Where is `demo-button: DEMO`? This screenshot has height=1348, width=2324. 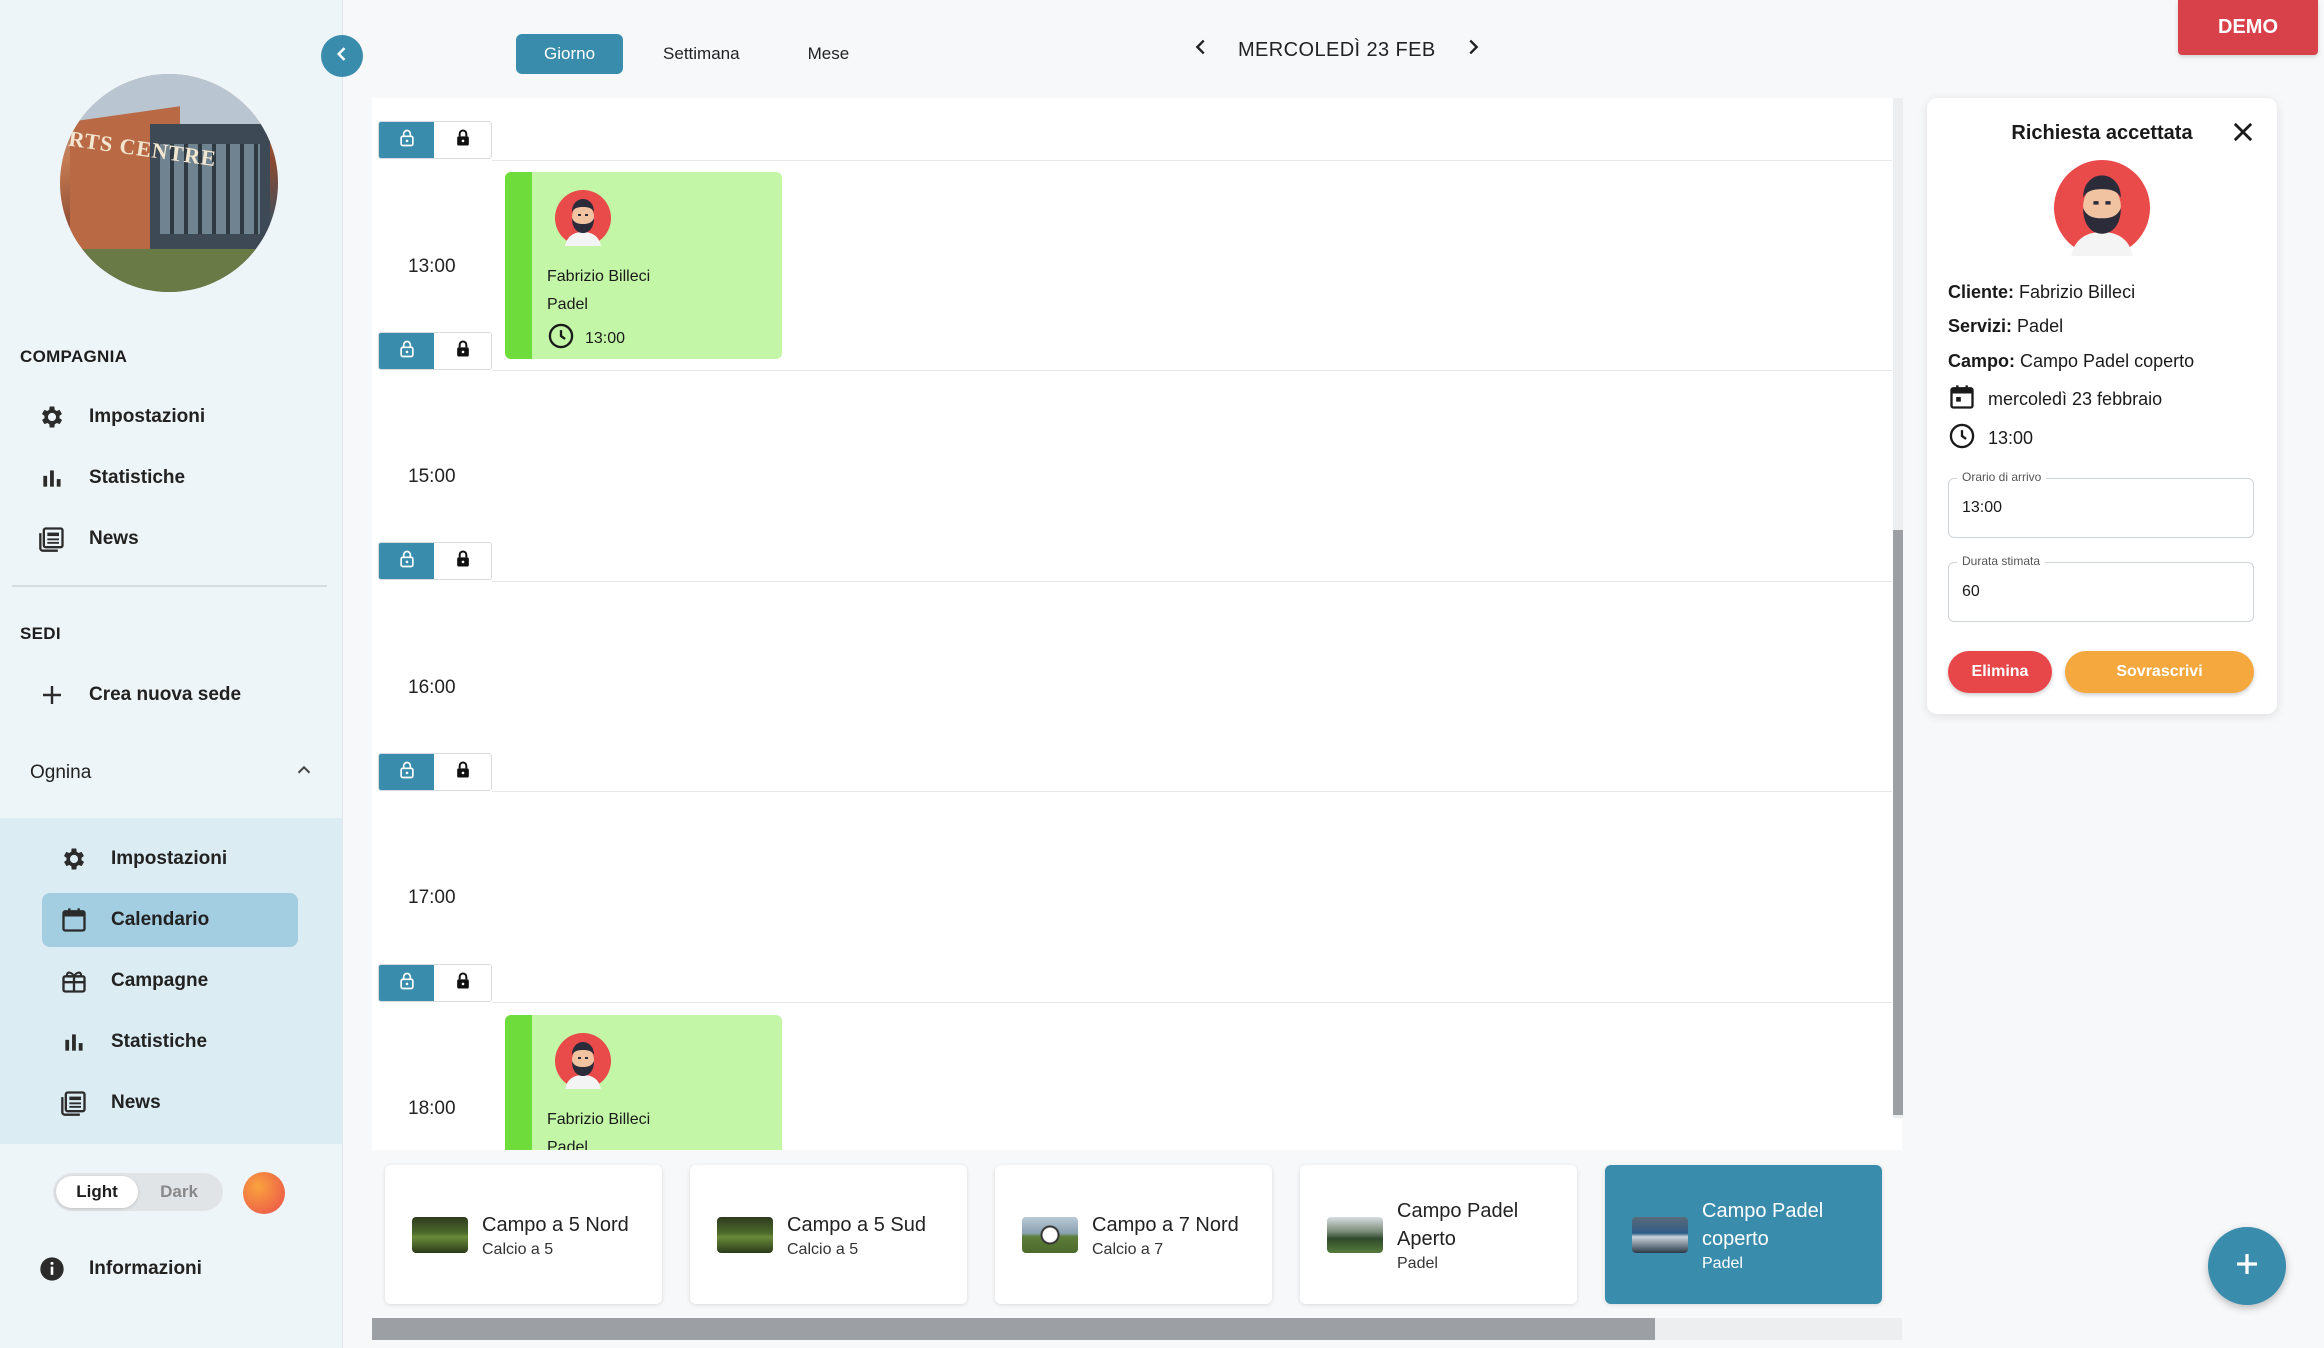
demo-button: DEMO is located at coordinates (2248, 27).